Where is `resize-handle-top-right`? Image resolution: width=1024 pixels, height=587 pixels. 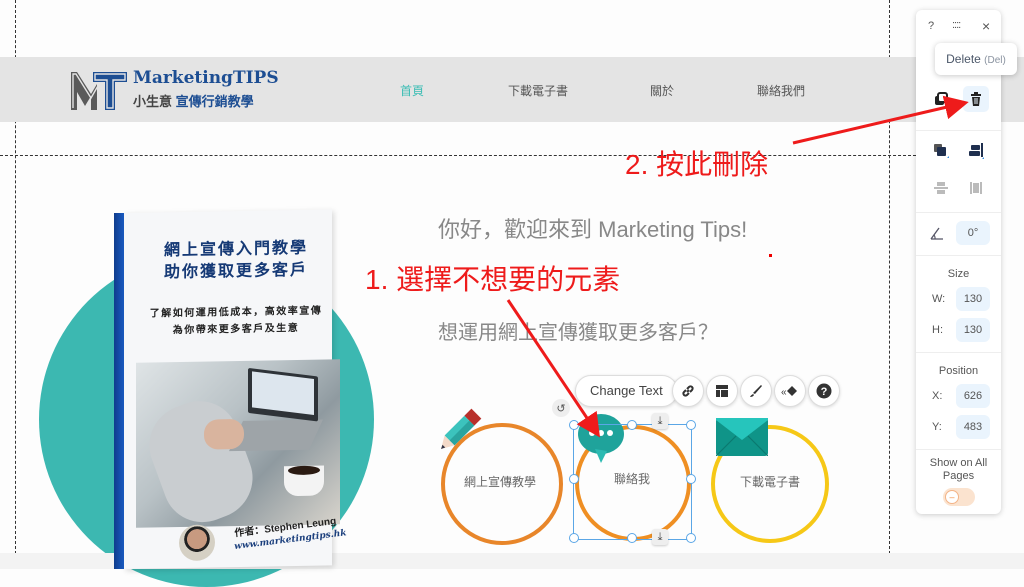 resize-handle-top-right is located at coordinates (691, 425).